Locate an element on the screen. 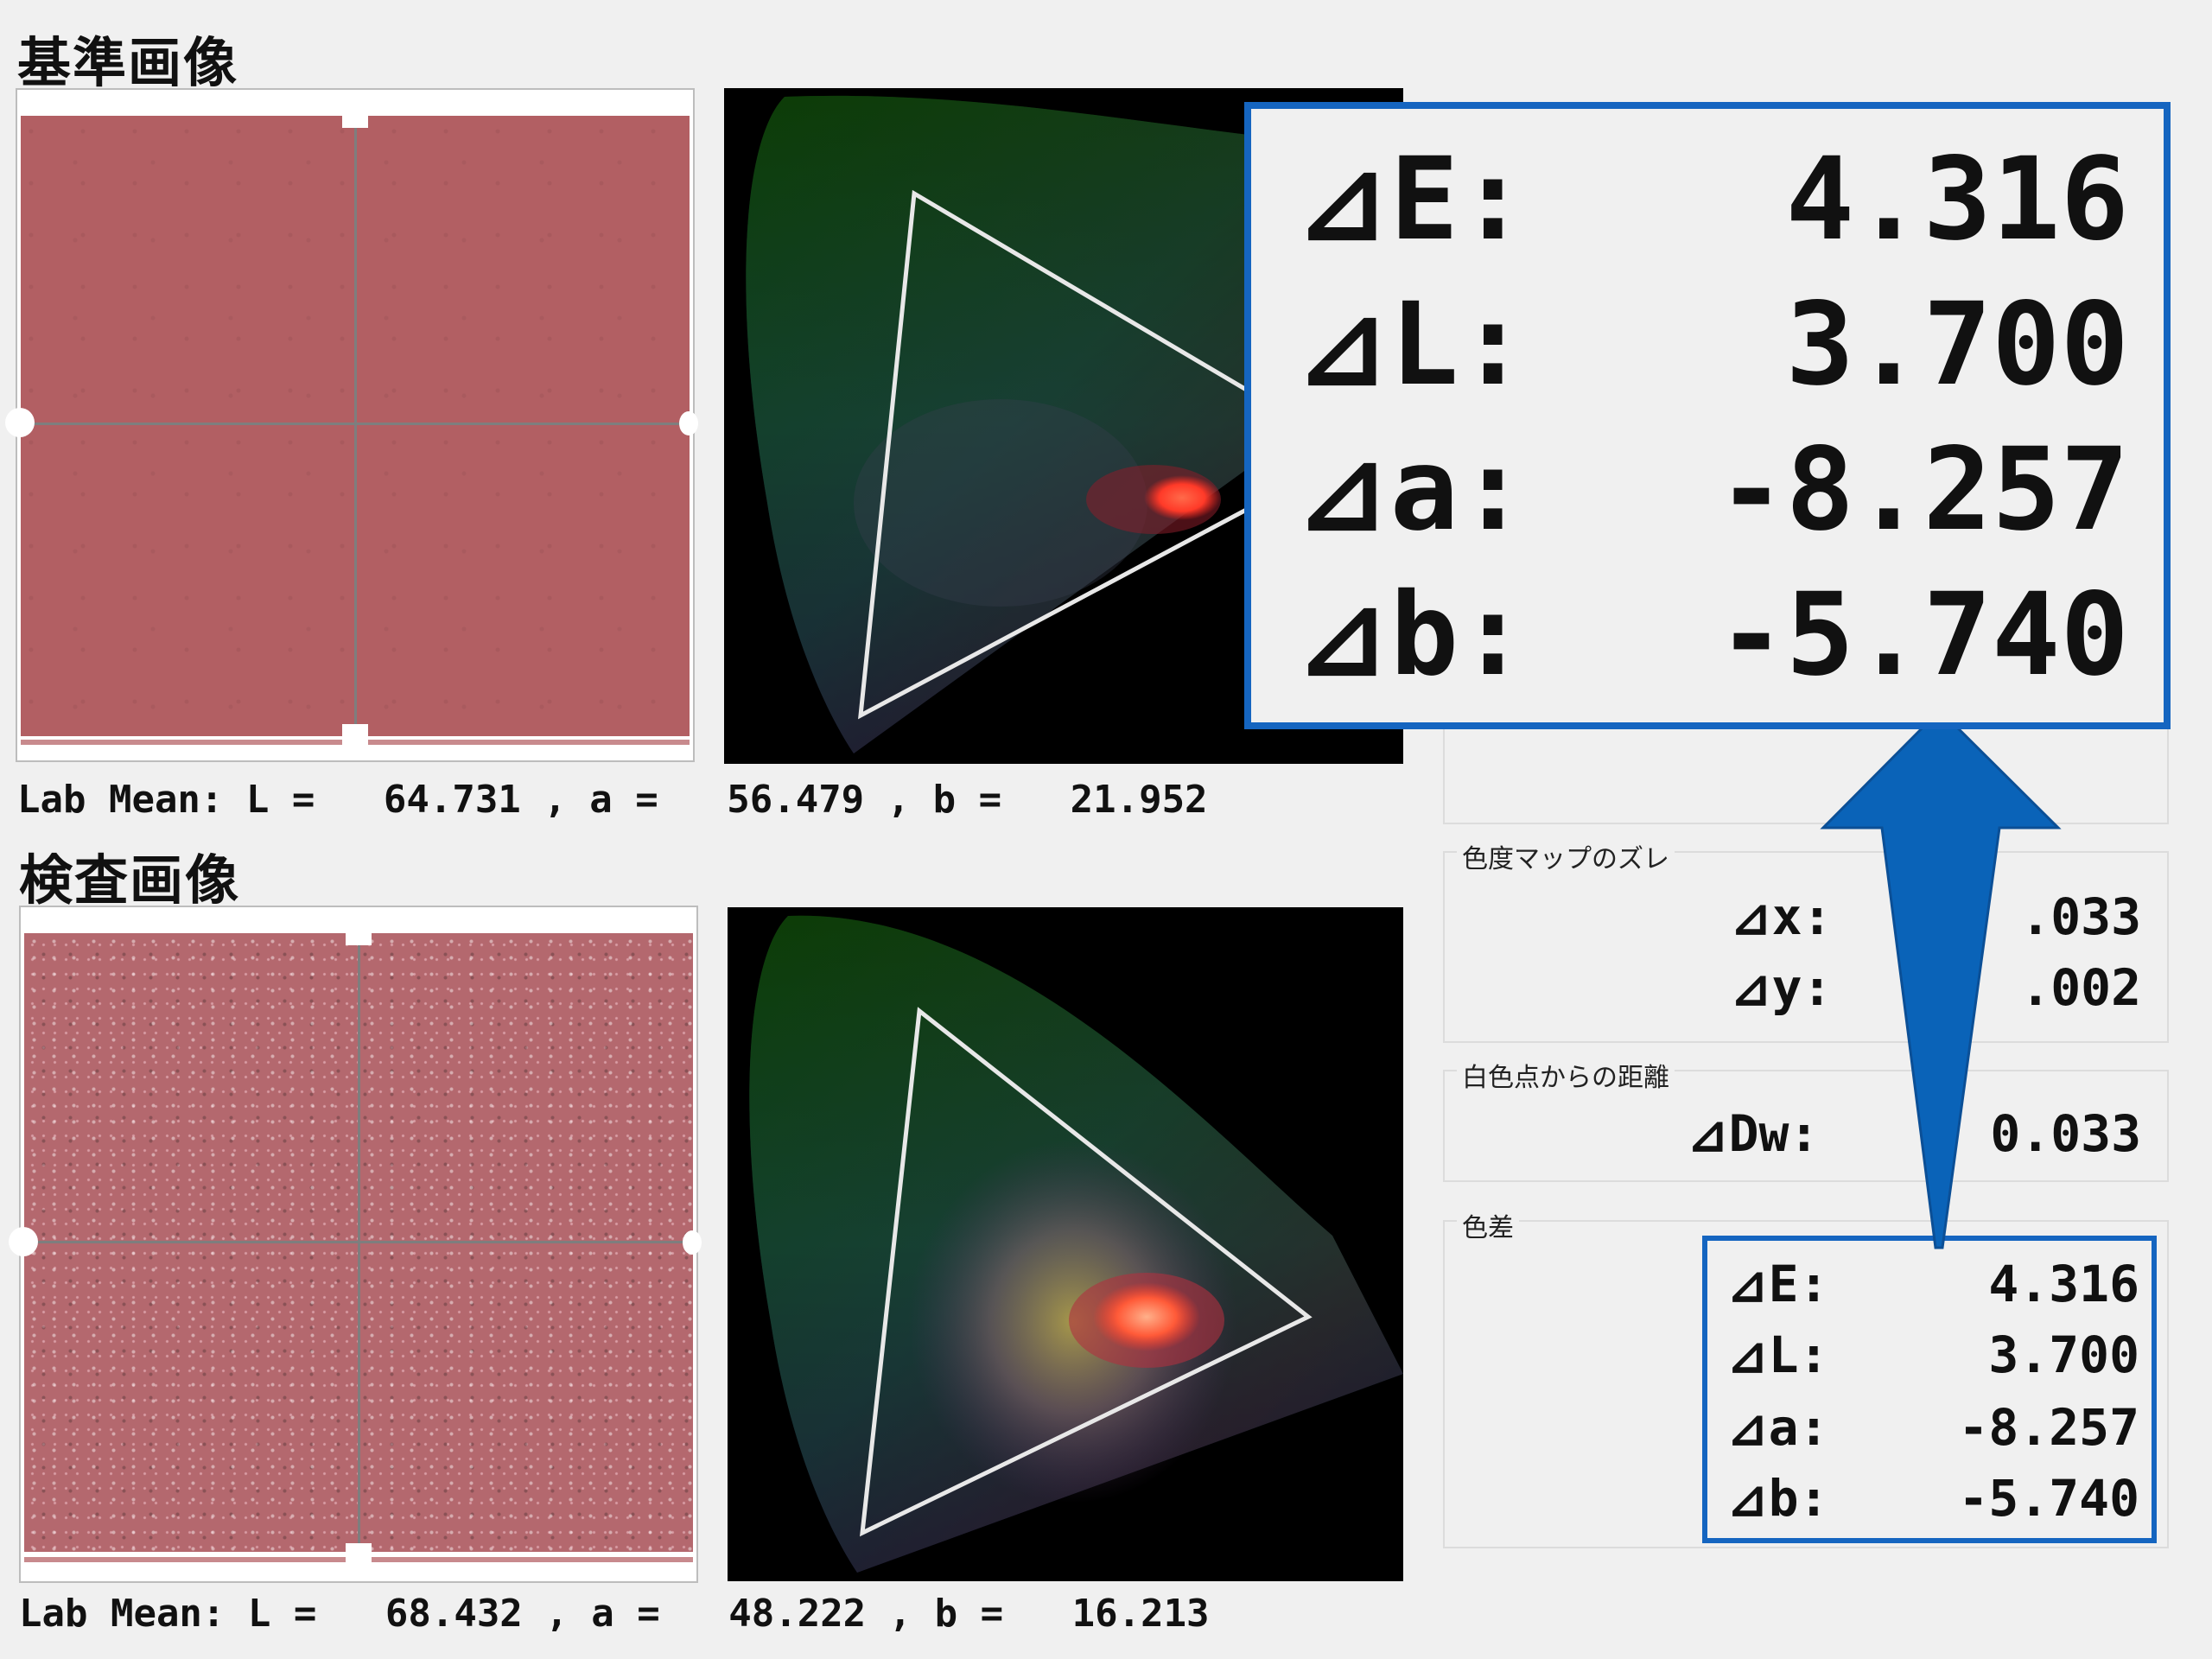 This screenshot has height=1659, width=2212. zoom-db-value: -5.740 is located at coordinates (1923, 635).